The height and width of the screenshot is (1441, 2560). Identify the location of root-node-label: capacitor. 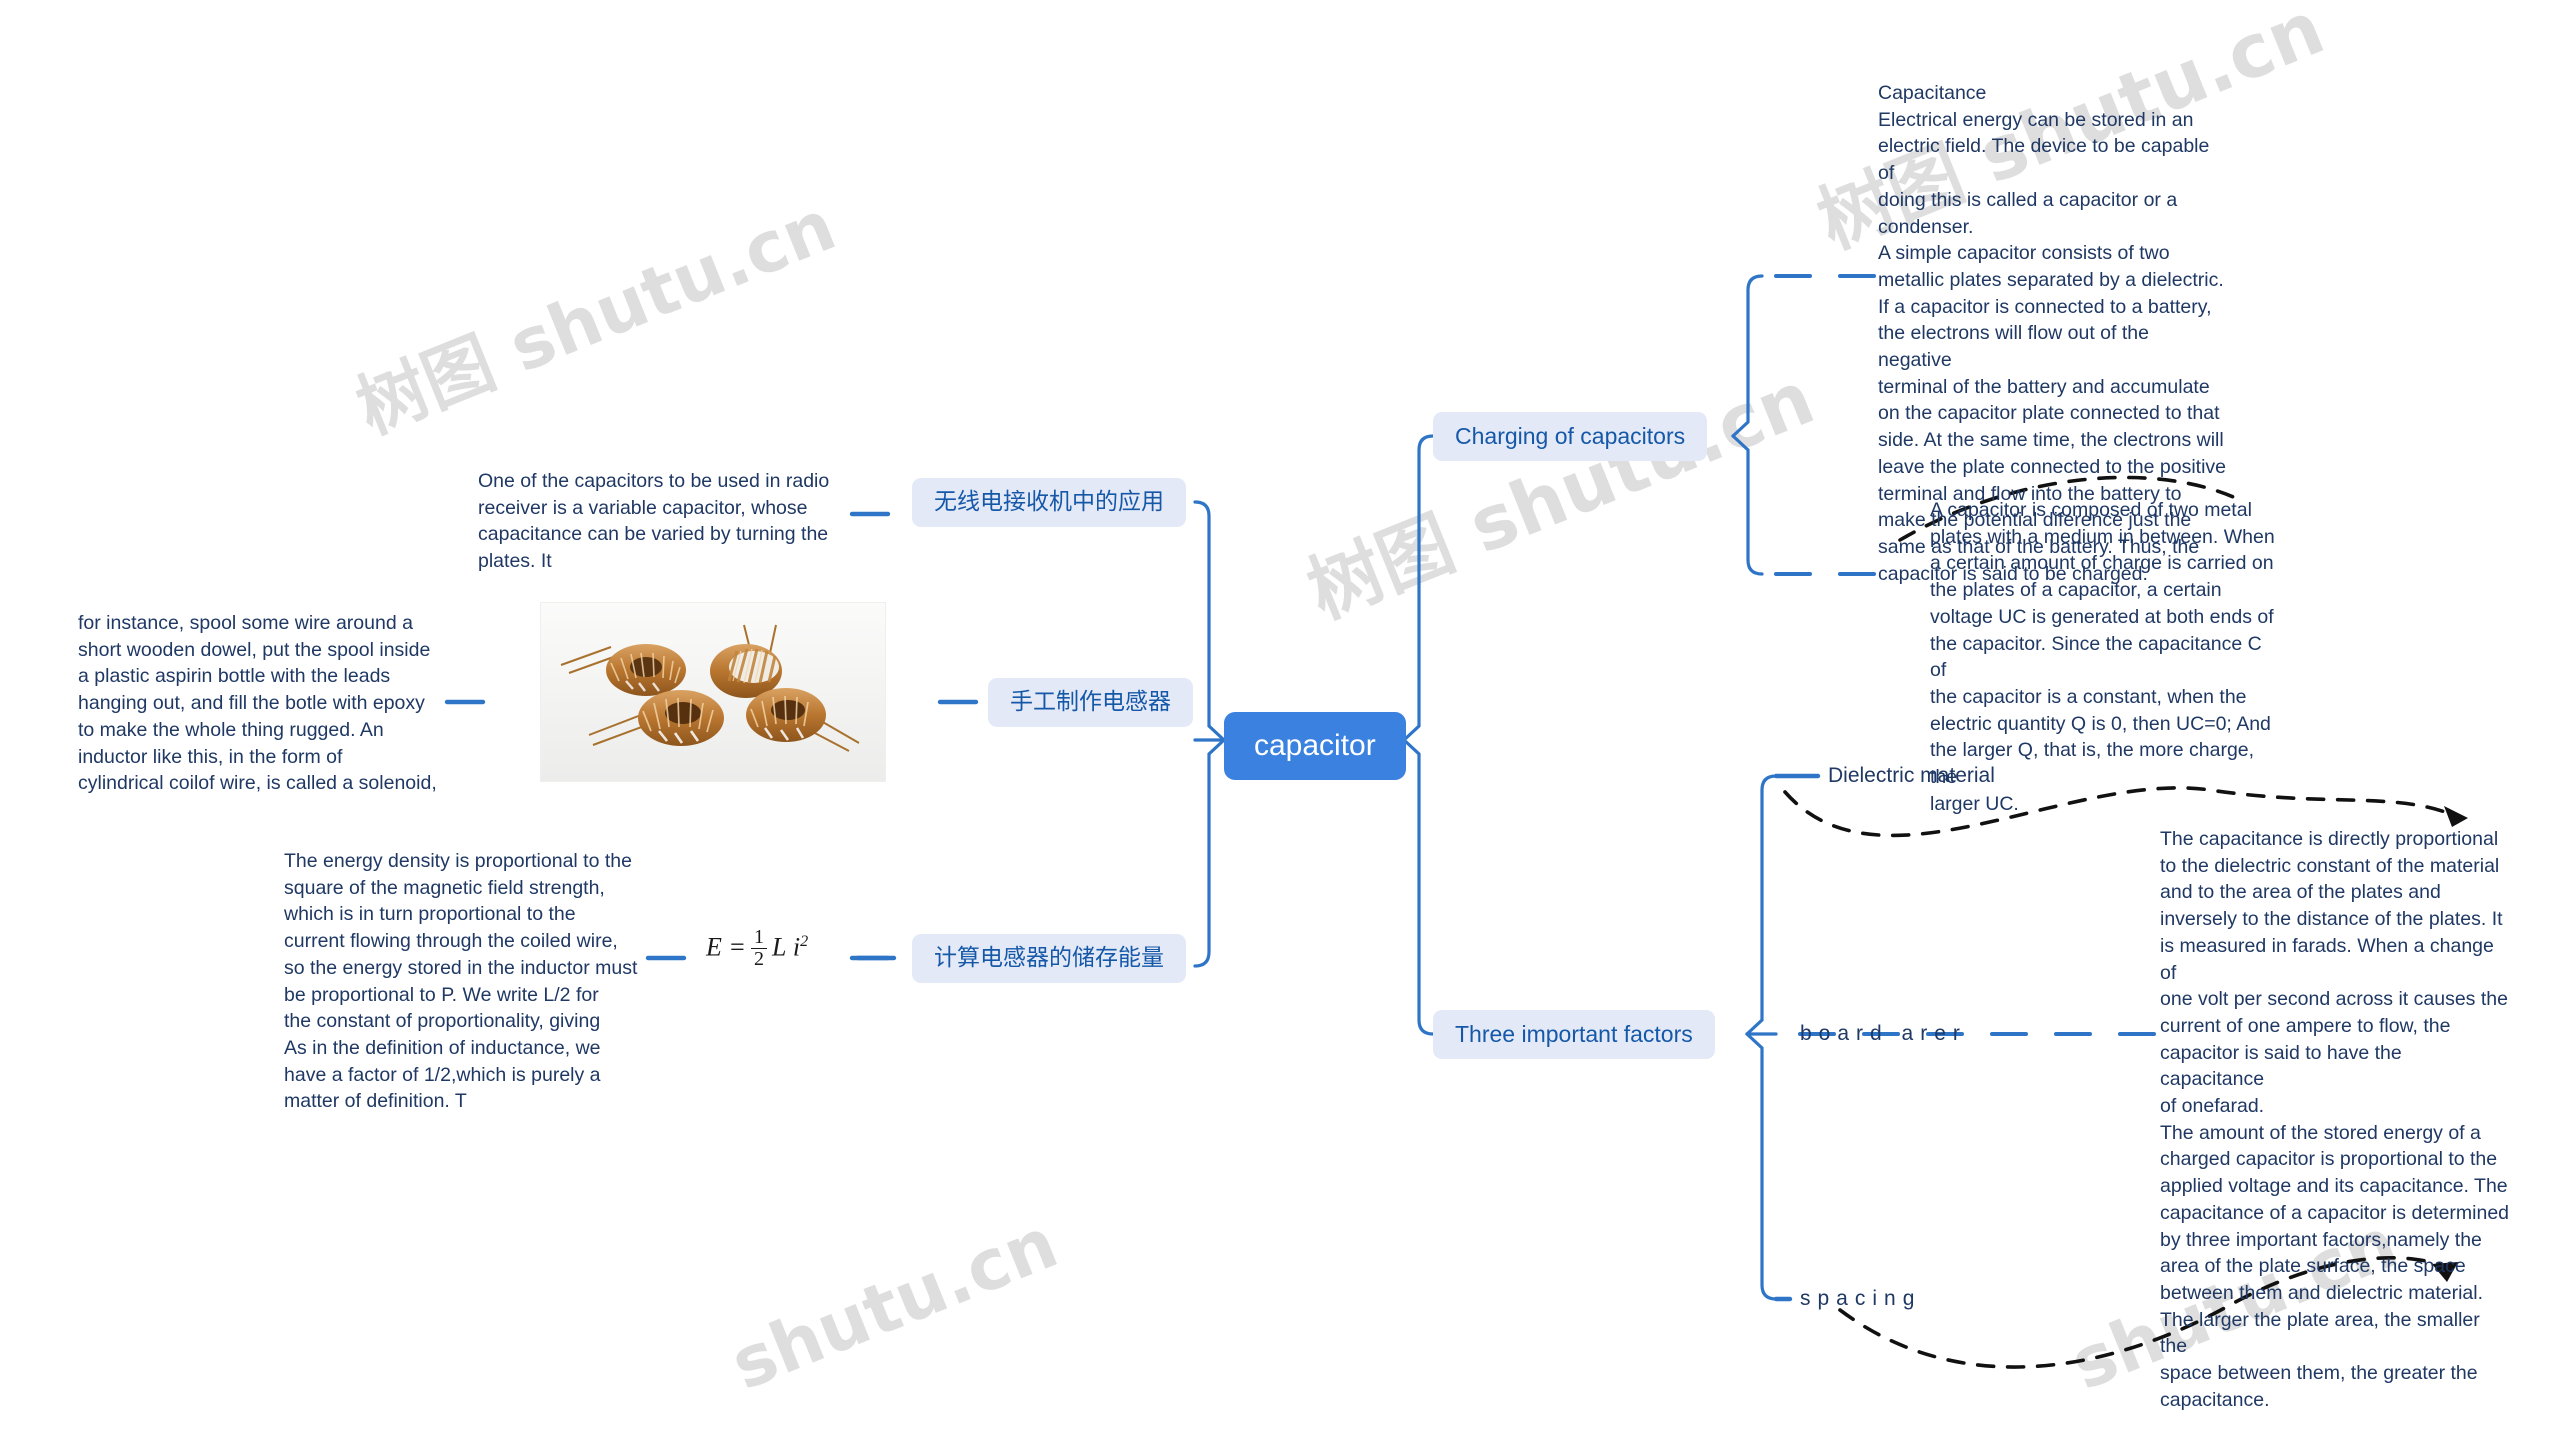
(1315, 745).